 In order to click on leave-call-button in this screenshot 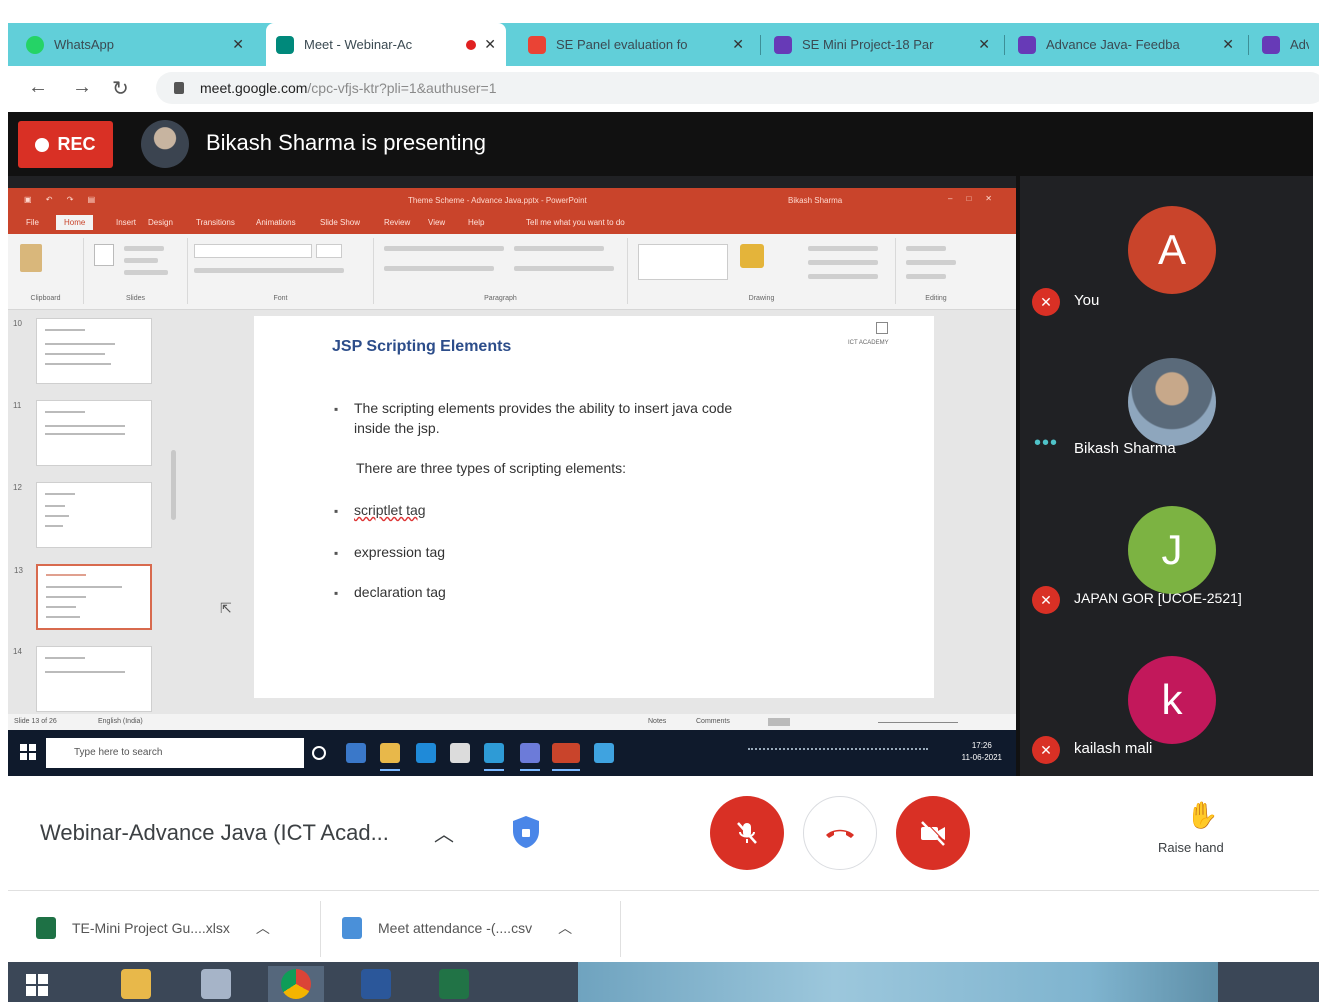, I will do `click(840, 833)`.